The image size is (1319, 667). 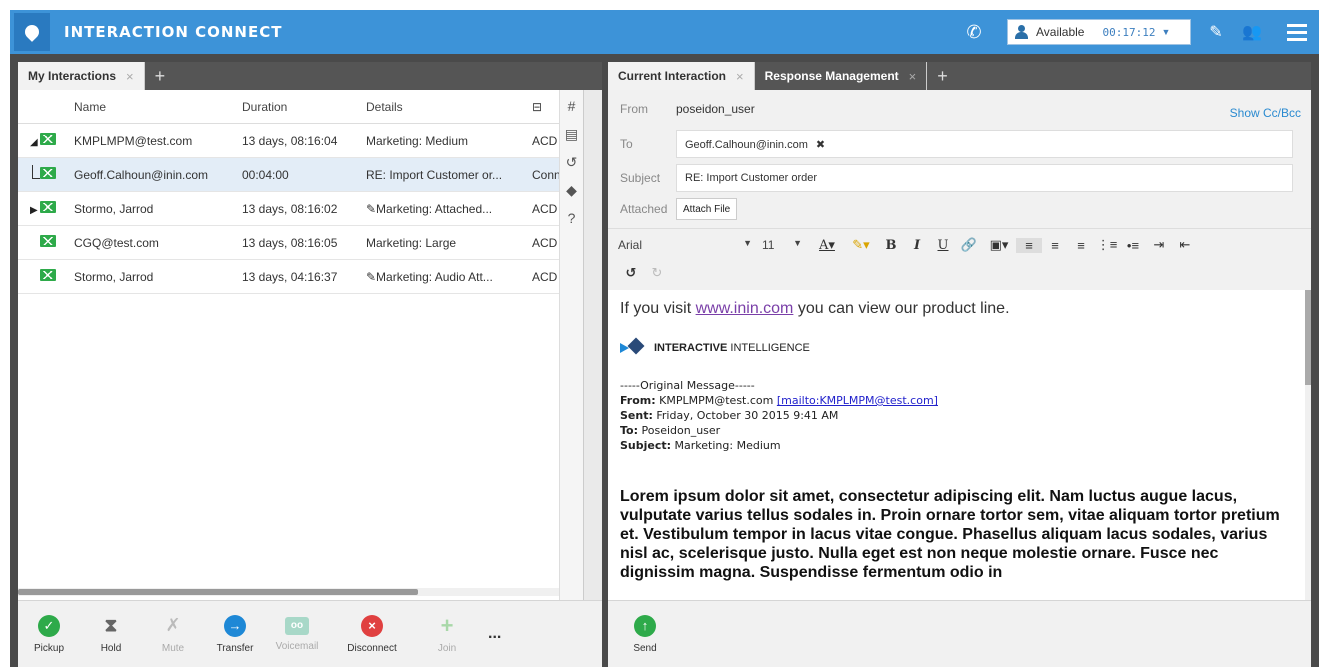 I want to click on tab-my-interactions: My Interactions ×, so click(x=81, y=76).